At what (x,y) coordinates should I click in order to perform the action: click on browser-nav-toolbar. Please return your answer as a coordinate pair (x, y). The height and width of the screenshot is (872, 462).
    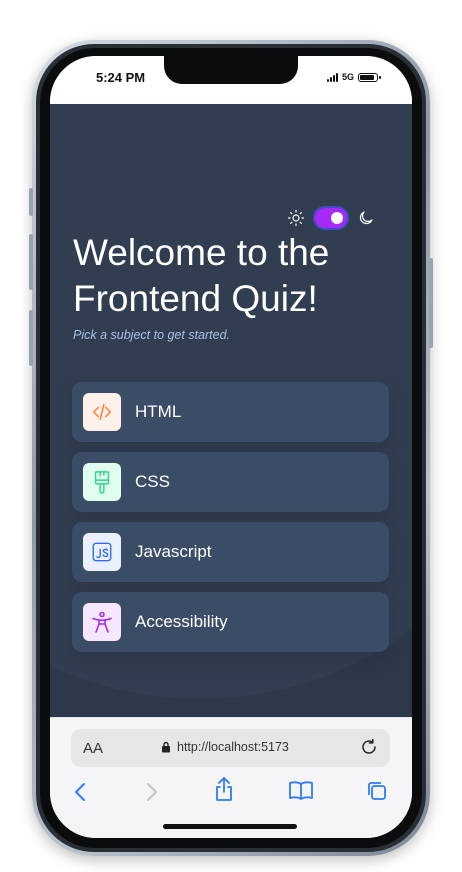
    Looking at the image, I should click on (231, 793).